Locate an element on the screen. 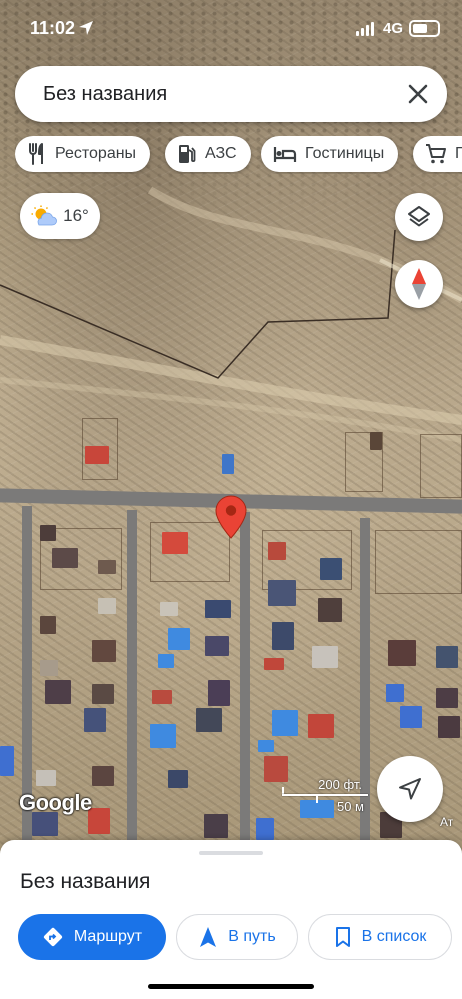  place-pin-icon is located at coordinates (231, 517).